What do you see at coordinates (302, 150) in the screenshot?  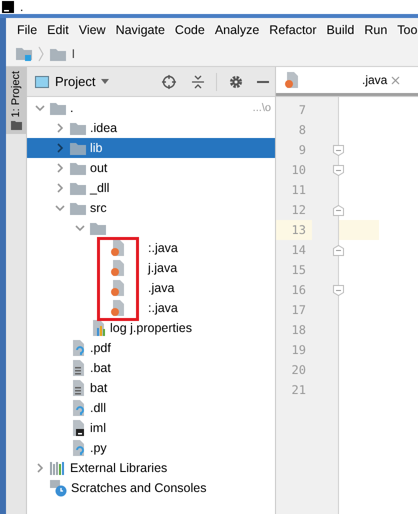 I see `line-number: 9` at bounding box center [302, 150].